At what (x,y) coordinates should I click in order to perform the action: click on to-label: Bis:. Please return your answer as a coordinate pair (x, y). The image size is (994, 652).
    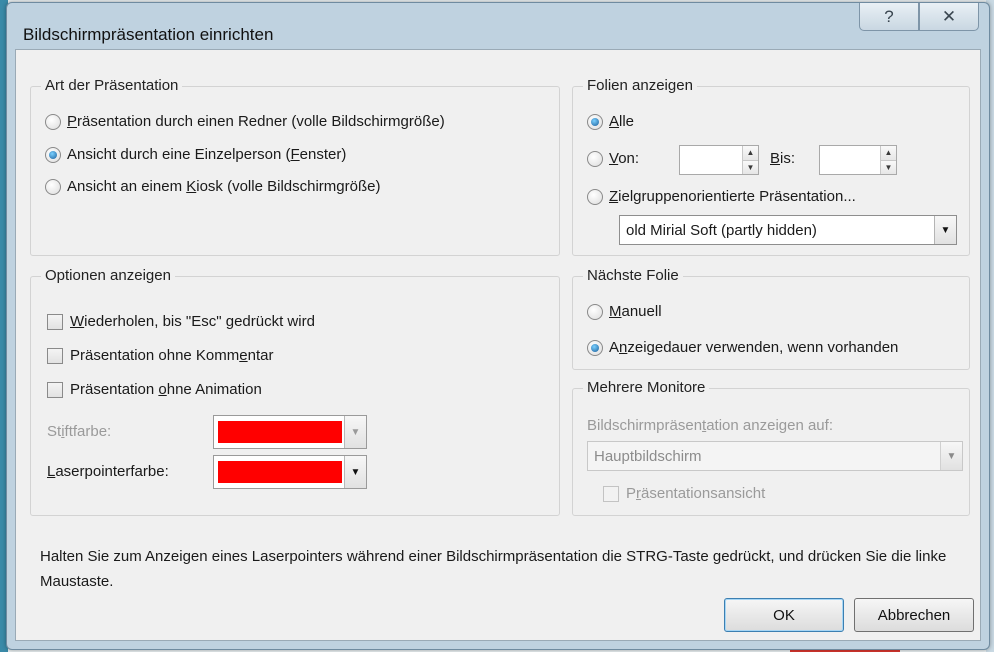
    Looking at the image, I should click on (783, 158).